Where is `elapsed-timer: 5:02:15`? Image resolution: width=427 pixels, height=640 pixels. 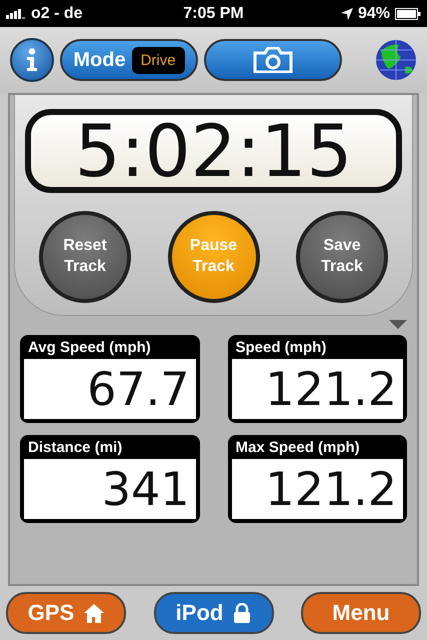
elapsed-timer: 5:02:15 is located at coordinates (213, 151).